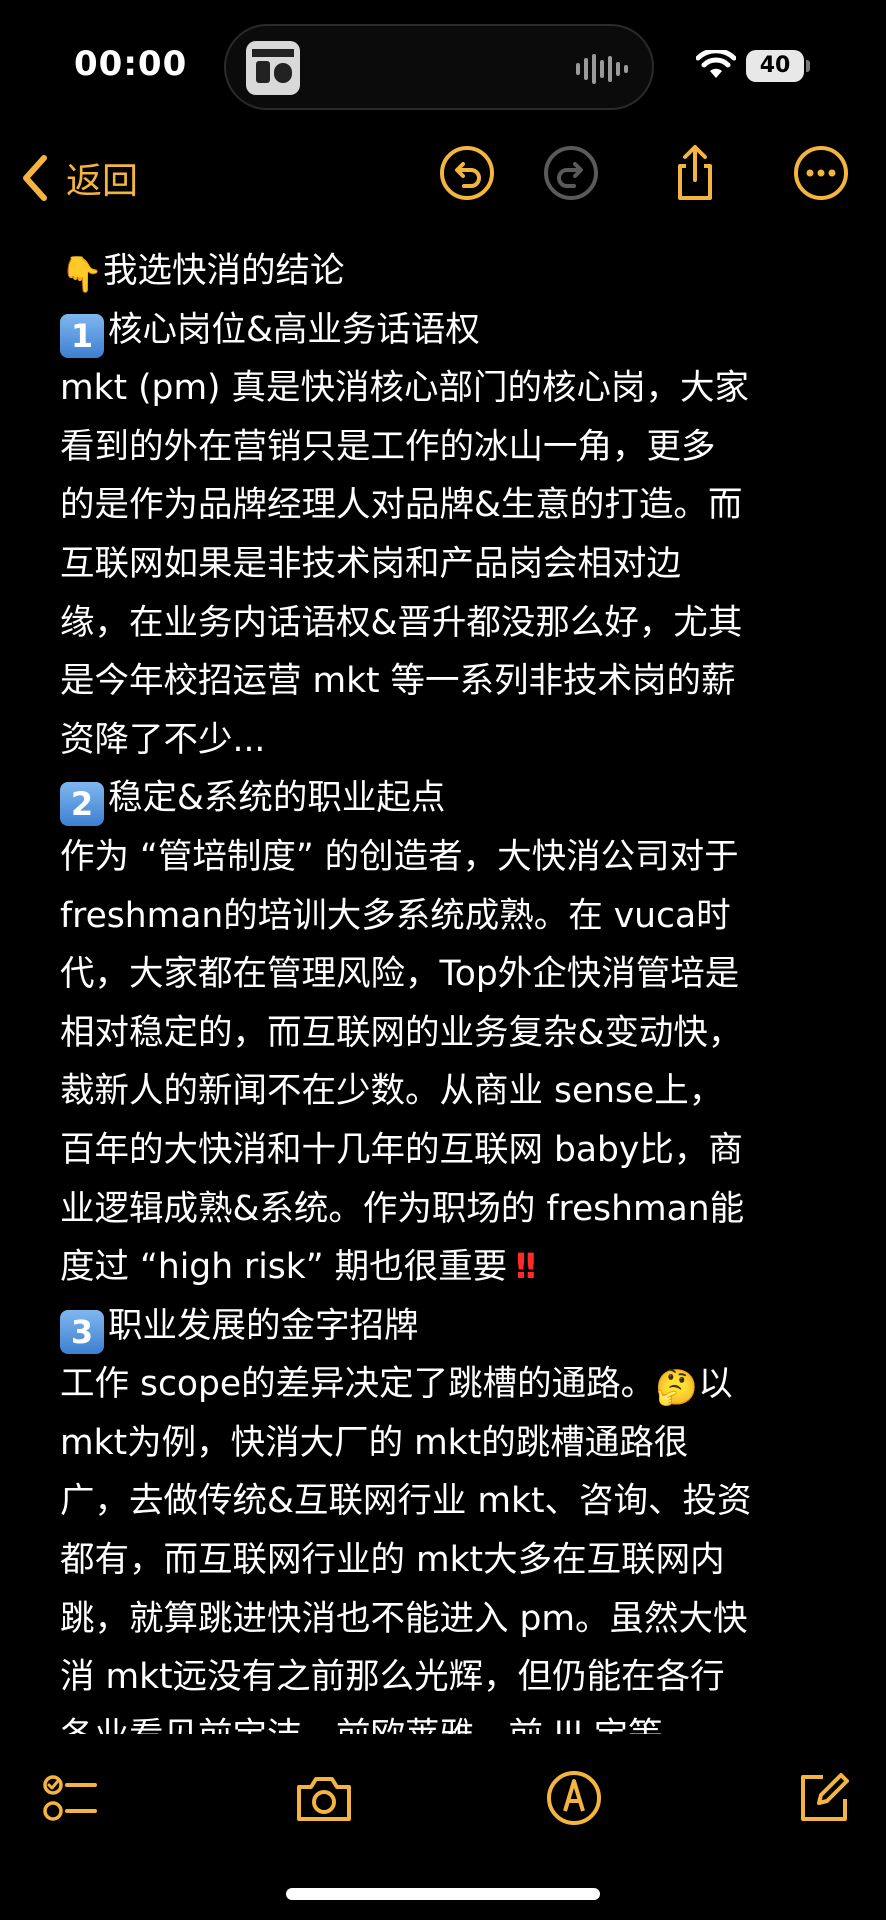  What do you see at coordinates (395, 915) in the screenshot?
I see `note-line: freshman的培训大多系统成熟。在 vuca时` at bounding box center [395, 915].